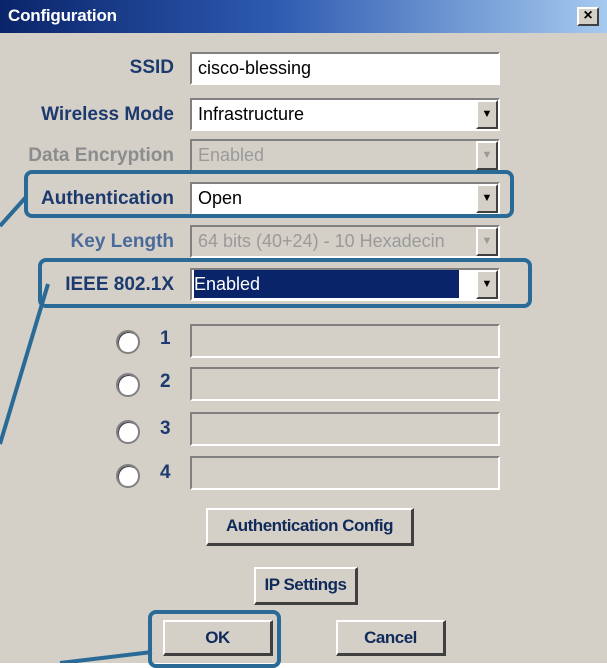 Image resolution: width=607 pixels, height=668 pixels. I want to click on ssid-input: cisco-blessing, so click(345, 68).